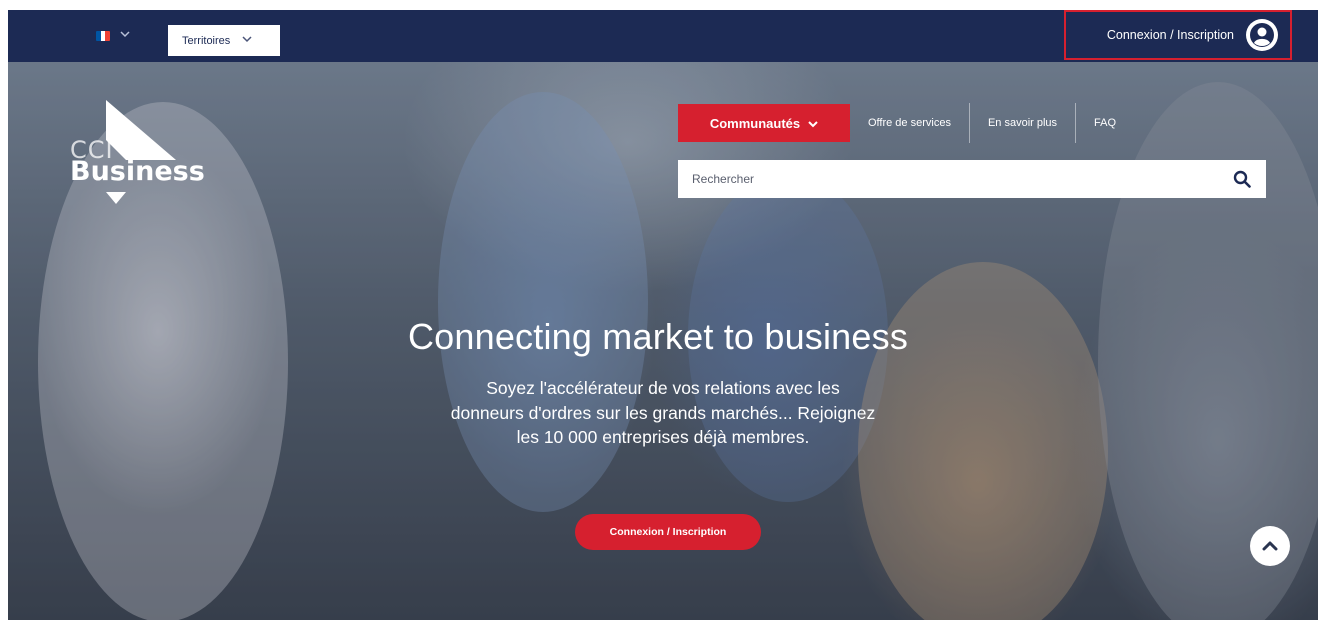 Image resolution: width=1318 pixels, height=620 pixels. Describe the element at coordinates (658, 336) in the screenshot. I see `hero-headline: Connecting market to business` at that location.